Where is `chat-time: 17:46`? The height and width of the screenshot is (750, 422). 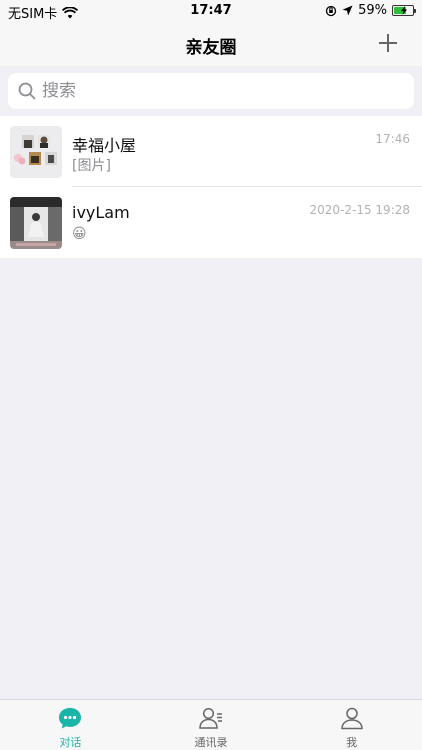
chat-time: 17:46 is located at coordinates (392, 139).